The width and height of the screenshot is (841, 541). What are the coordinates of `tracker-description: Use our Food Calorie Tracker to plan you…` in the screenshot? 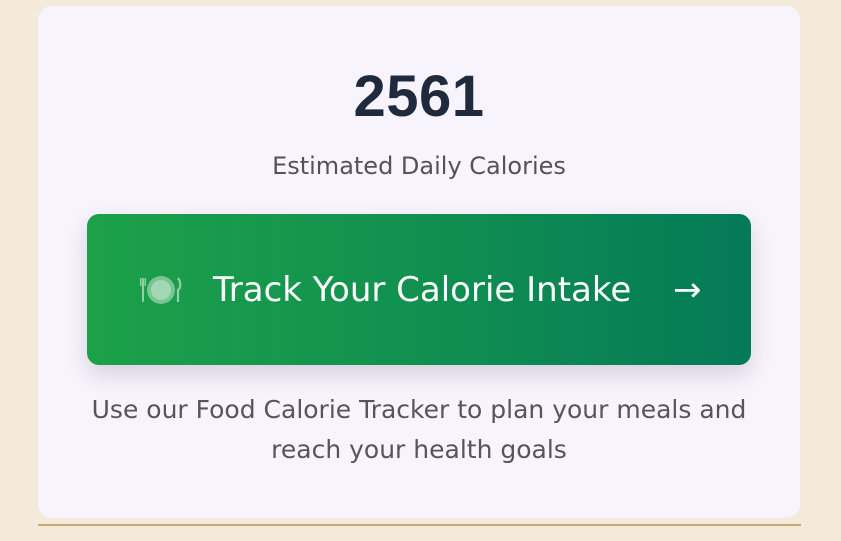 It's located at (419, 429).